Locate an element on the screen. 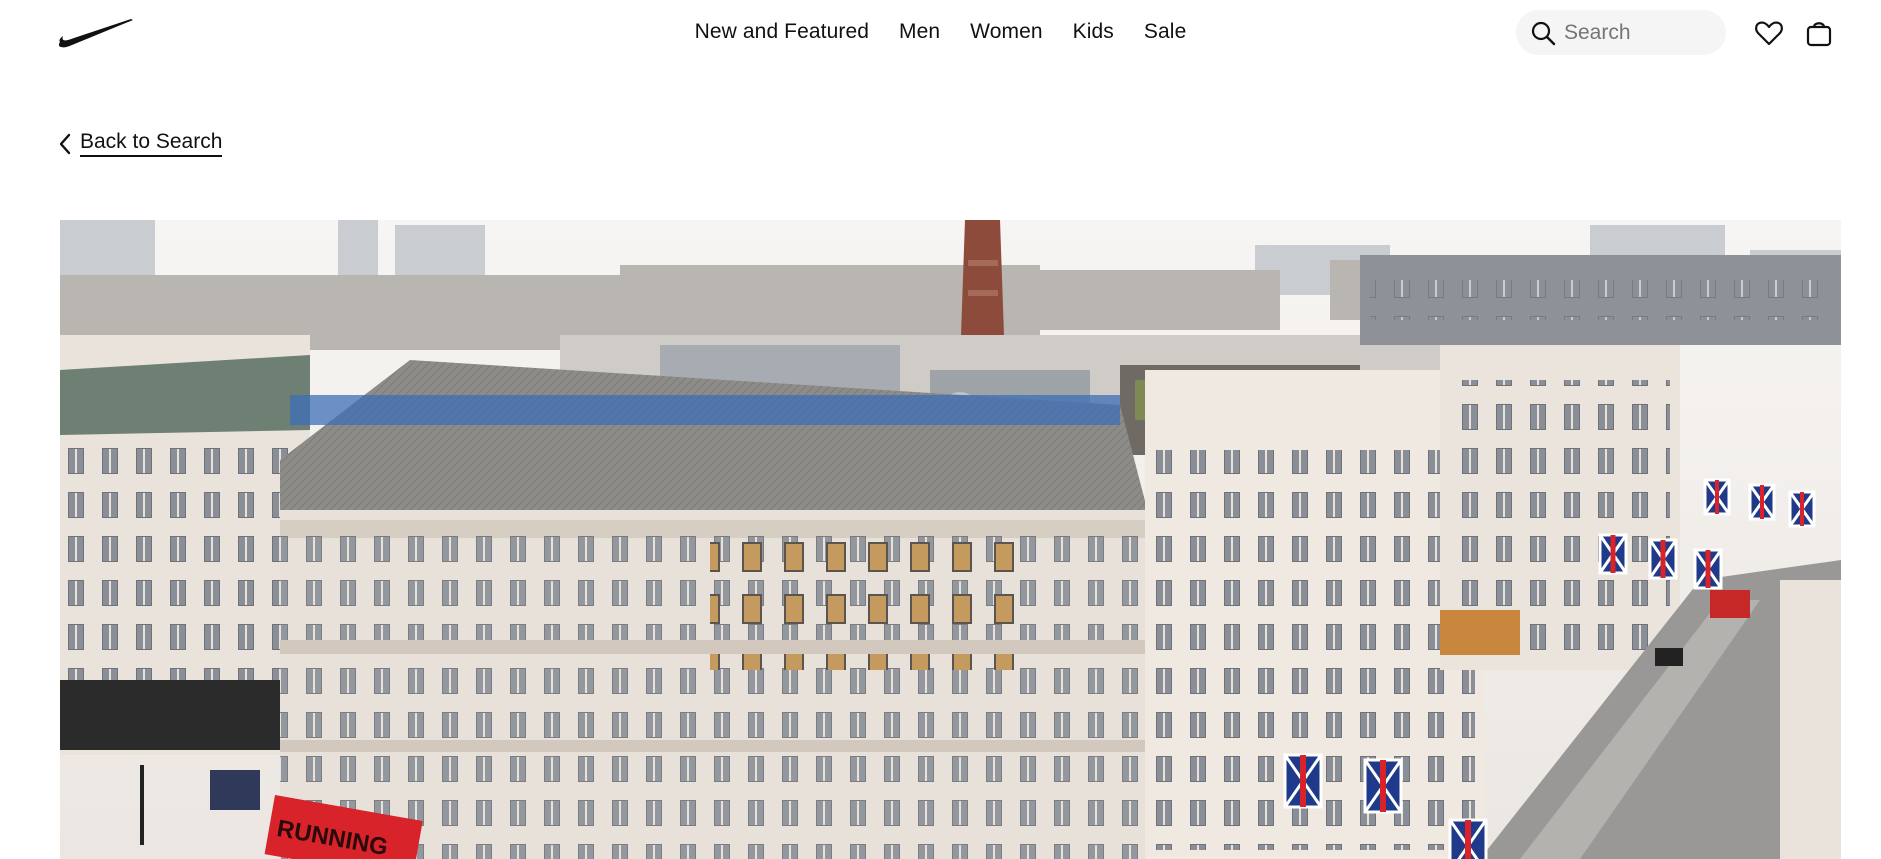  bag-icon is located at coordinates (1819, 33).